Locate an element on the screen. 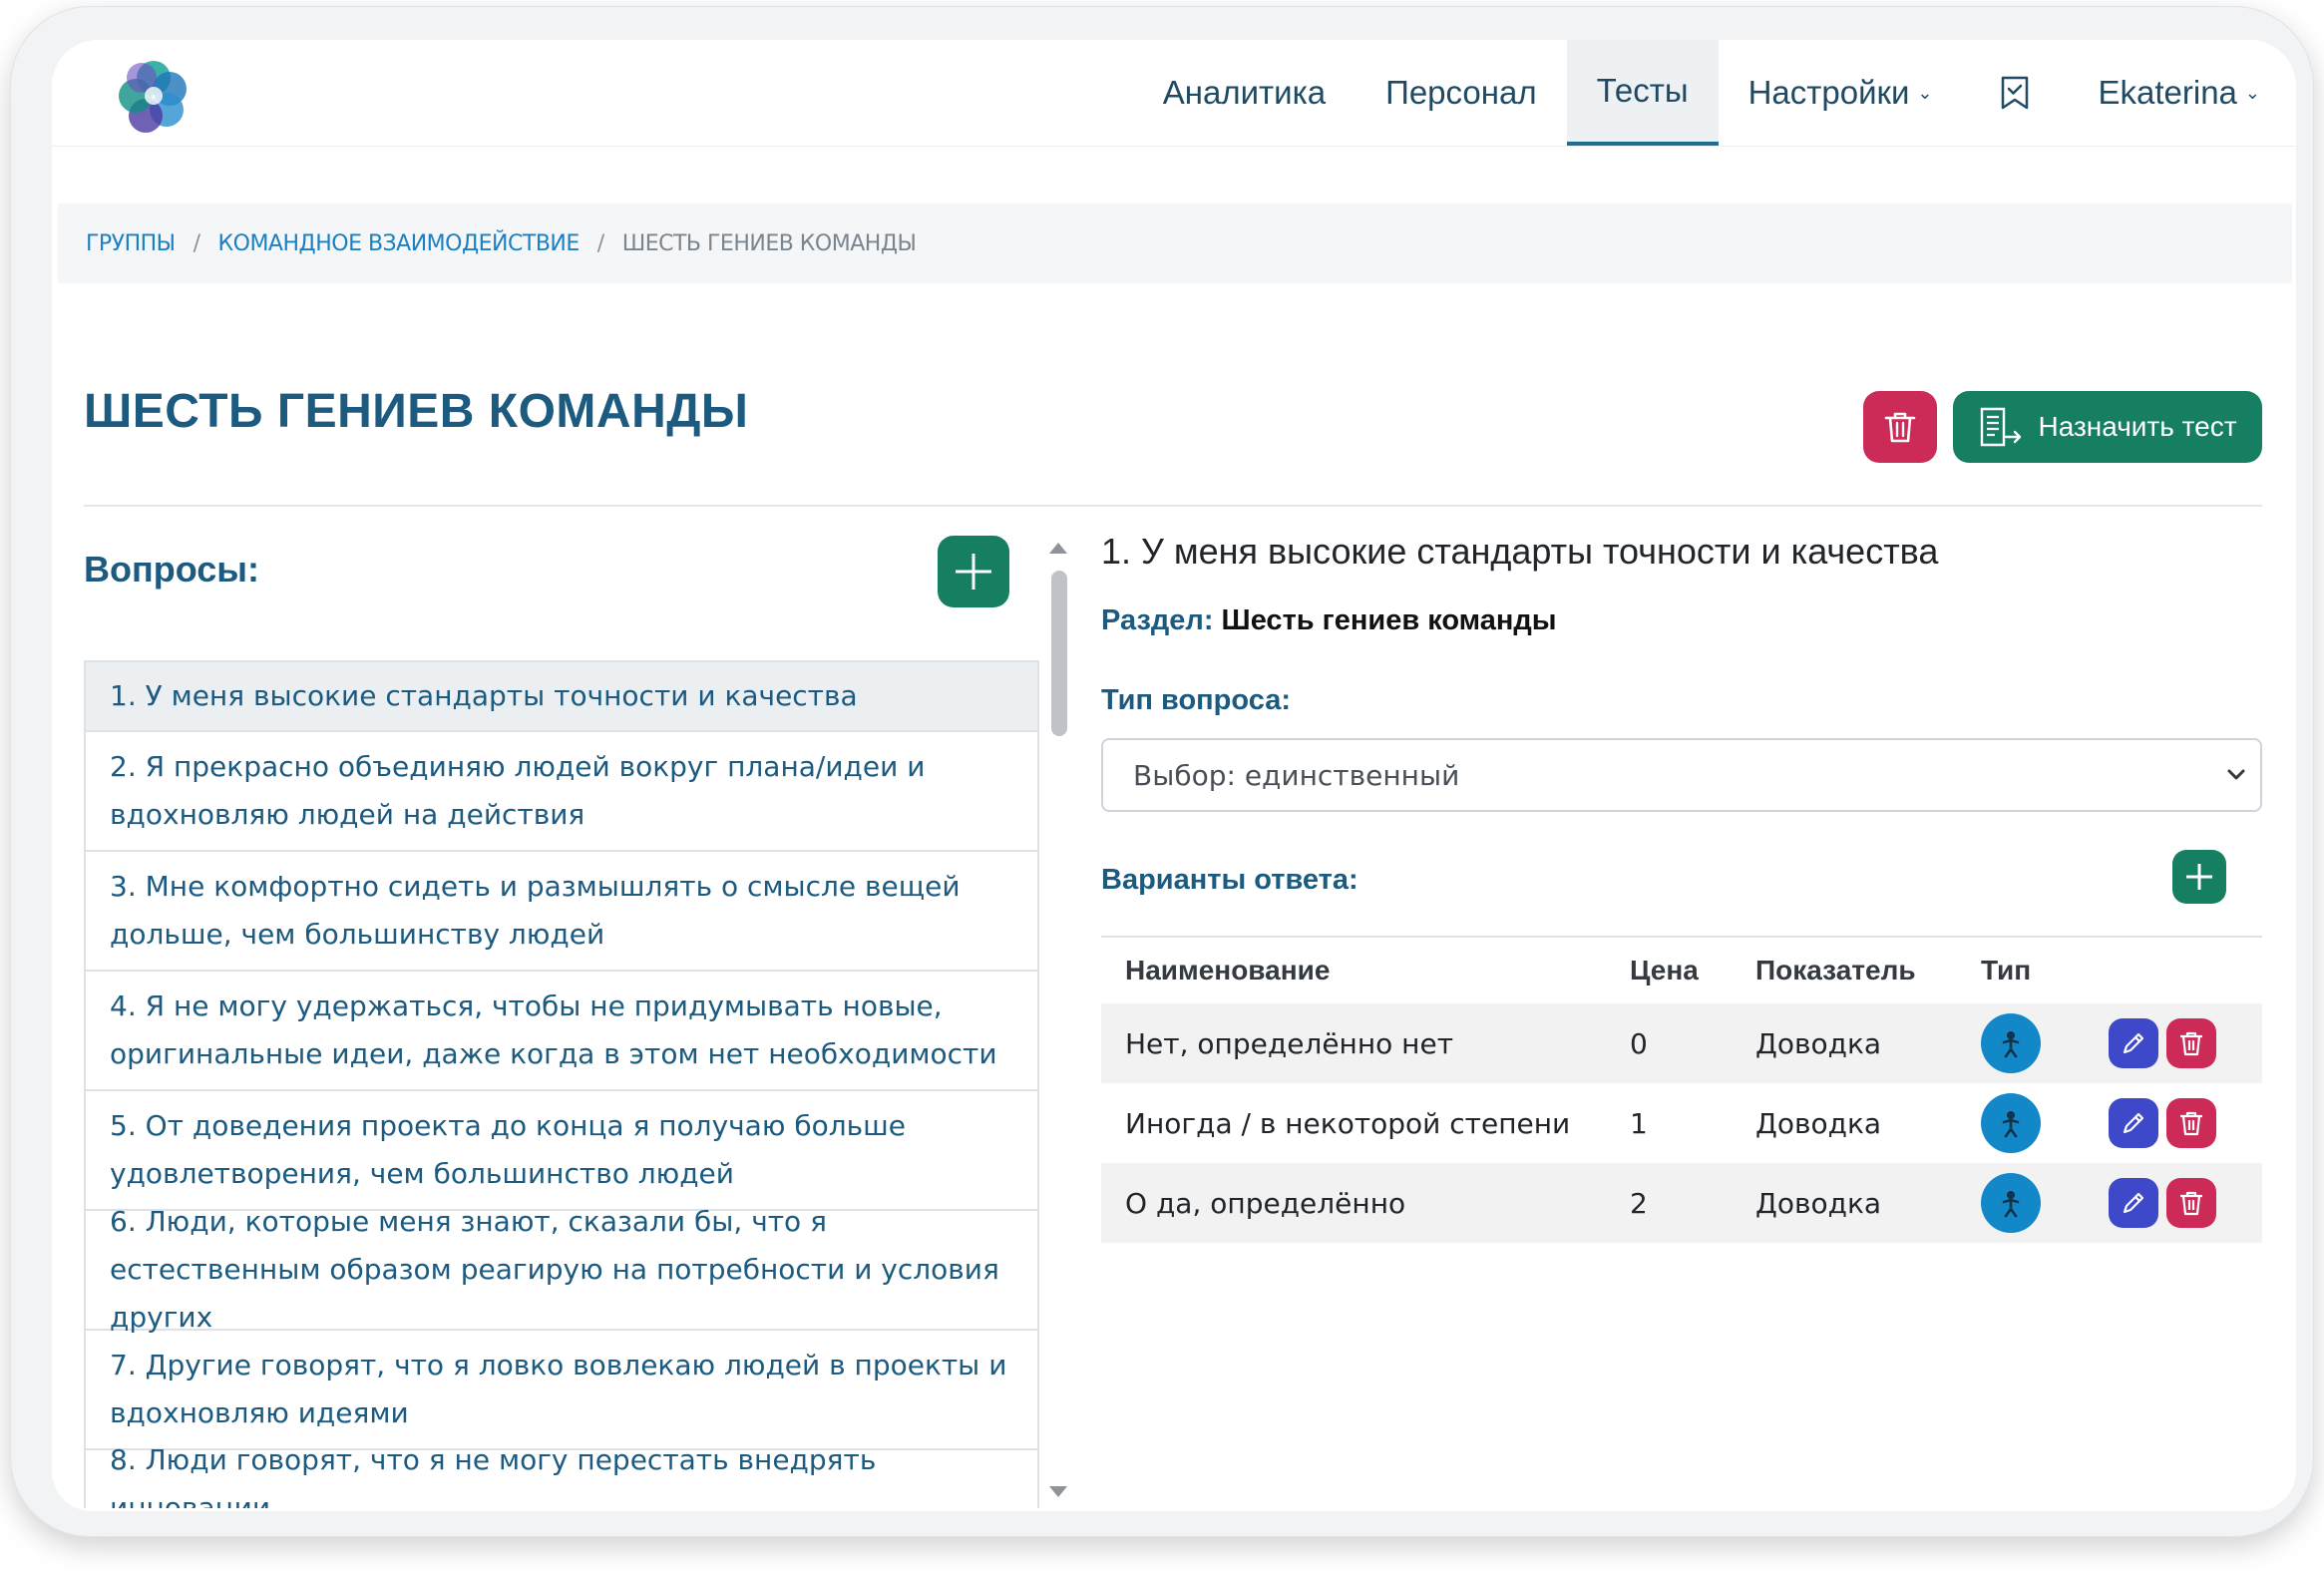  app-logo is located at coordinates (153, 96).